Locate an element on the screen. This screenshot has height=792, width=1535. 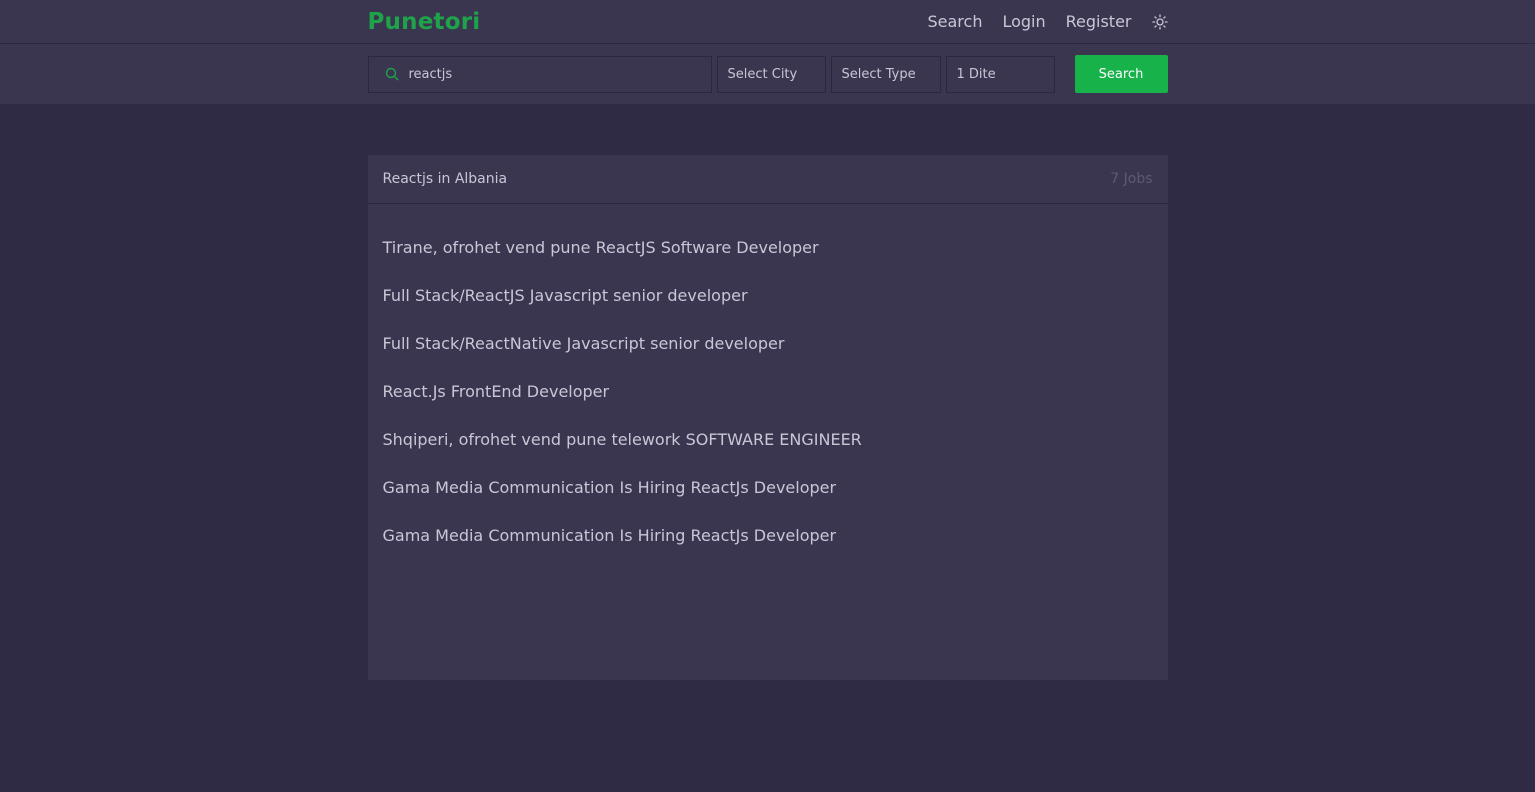
search-button: Search is located at coordinates (1121, 74).